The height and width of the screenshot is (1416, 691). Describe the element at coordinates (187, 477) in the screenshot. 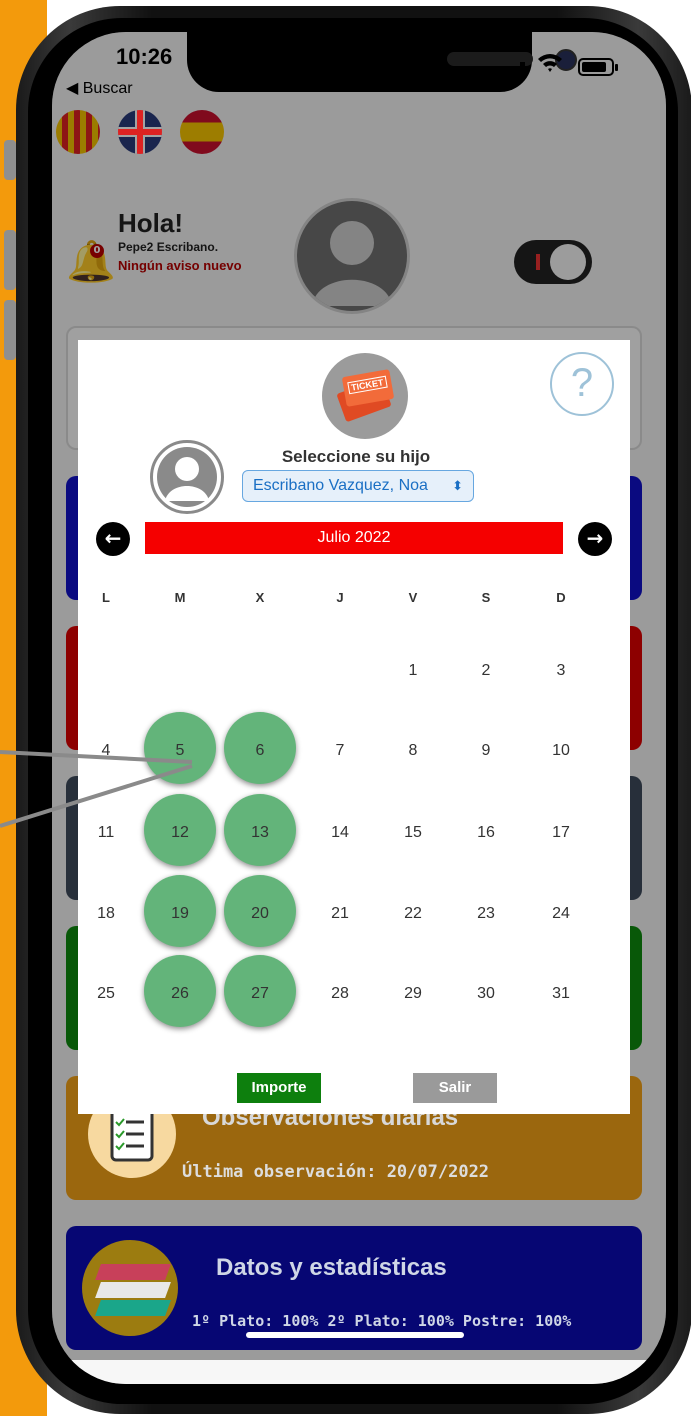

I see `child-avatar` at that location.